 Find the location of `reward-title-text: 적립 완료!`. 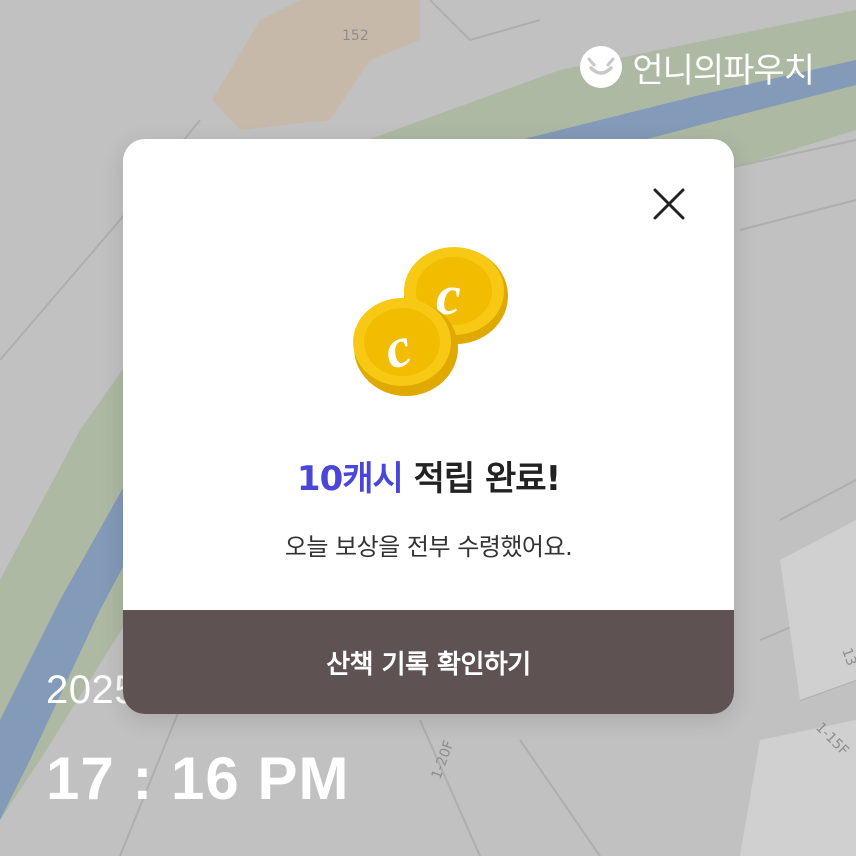

reward-title-text: 적립 완료! is located at coordinates (481, 479).